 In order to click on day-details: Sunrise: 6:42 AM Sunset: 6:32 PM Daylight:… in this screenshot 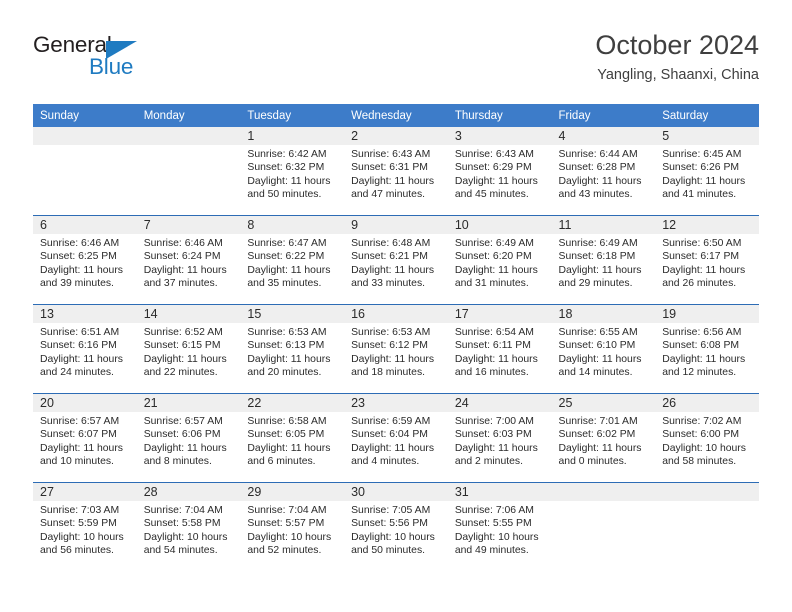, I will do `click(292, 173)`.